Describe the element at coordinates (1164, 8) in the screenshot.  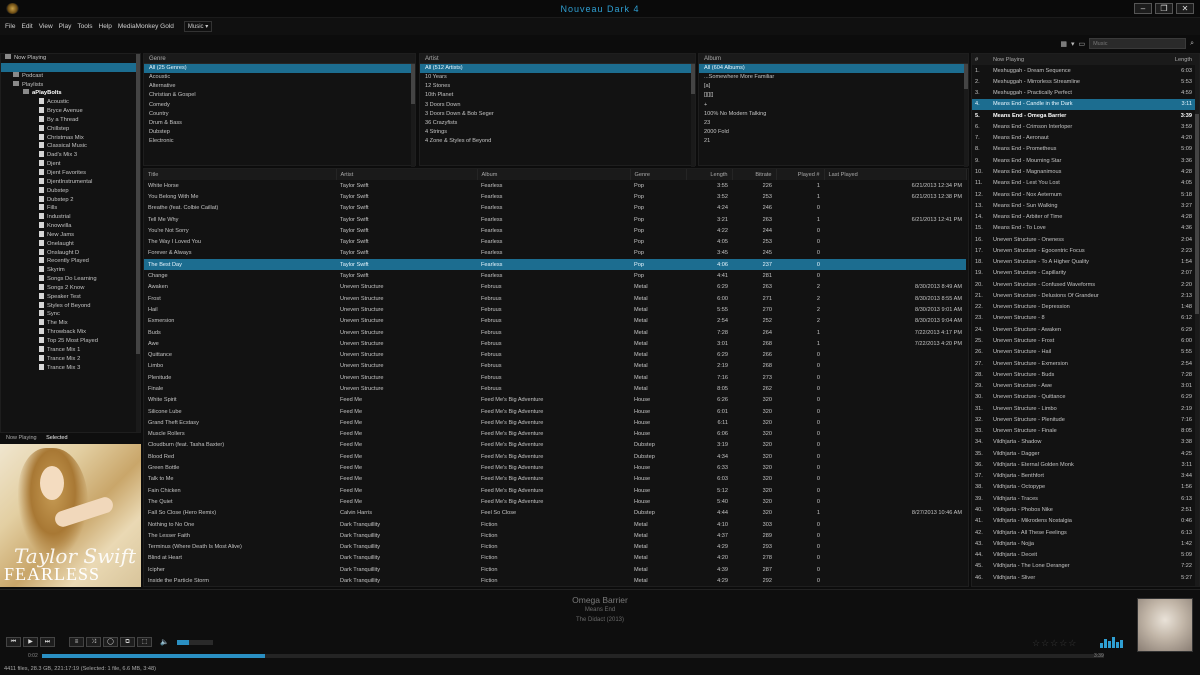
I see `maximize-icon: ❐` at that location.